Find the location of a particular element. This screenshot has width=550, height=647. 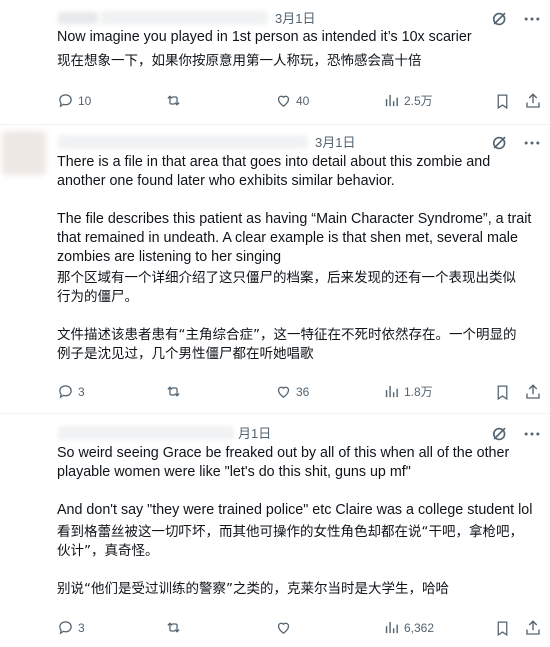

like-button: 36 is located at coordinates (292, 391).